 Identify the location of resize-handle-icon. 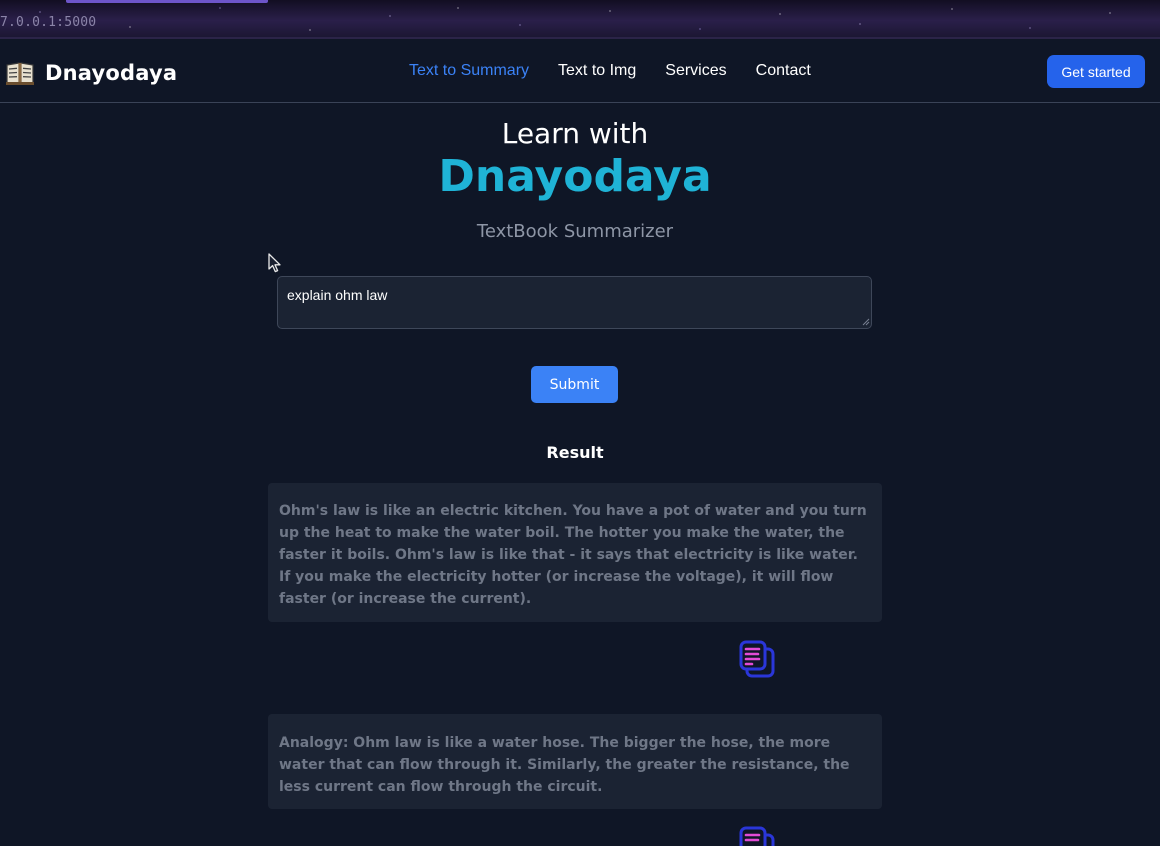
(866, 322).